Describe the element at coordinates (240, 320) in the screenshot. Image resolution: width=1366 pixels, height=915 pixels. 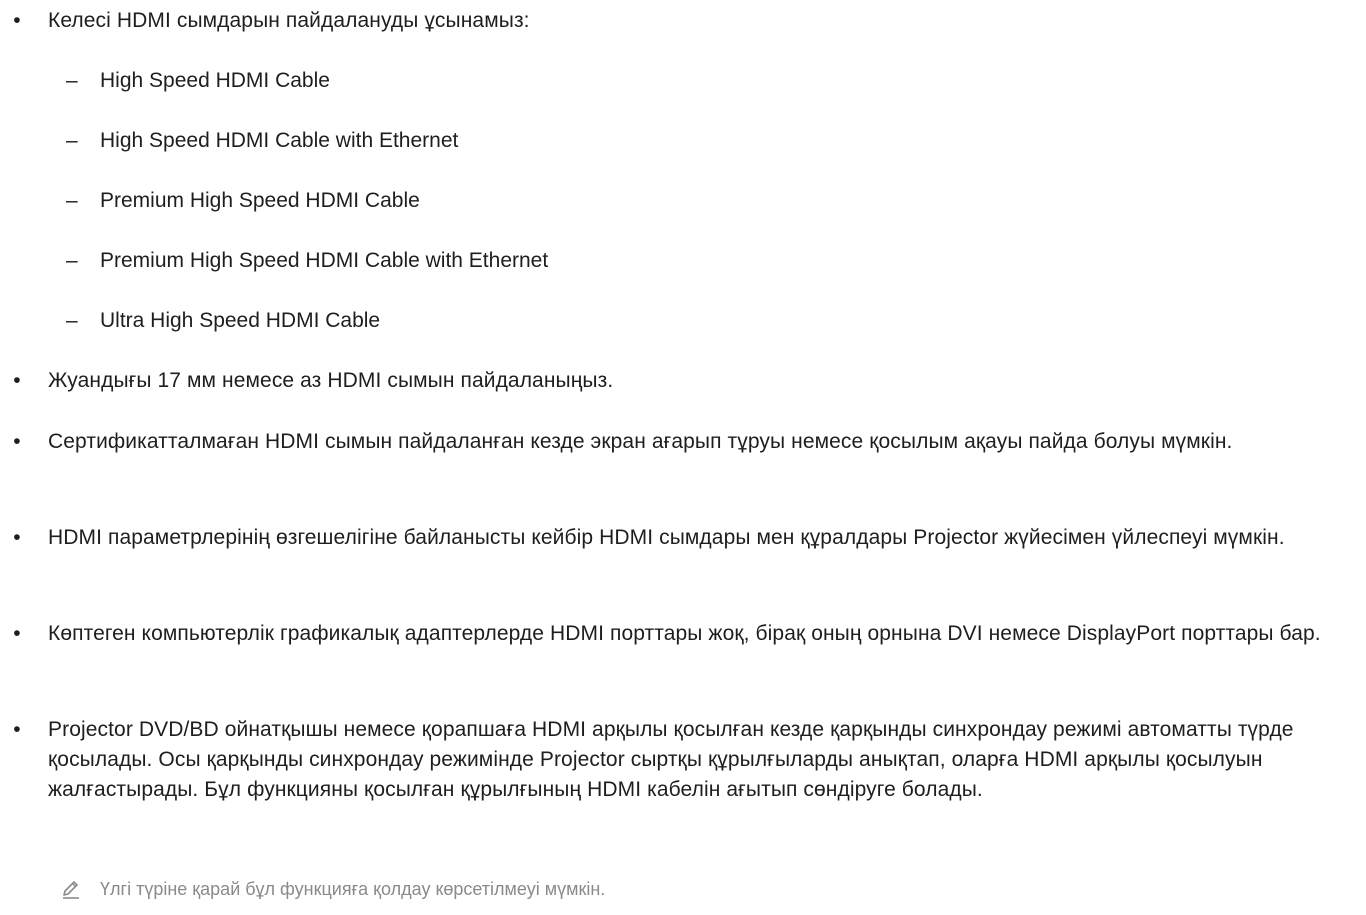
I see `cable-label: Ultra High Speed HDMI Cable` at that location.